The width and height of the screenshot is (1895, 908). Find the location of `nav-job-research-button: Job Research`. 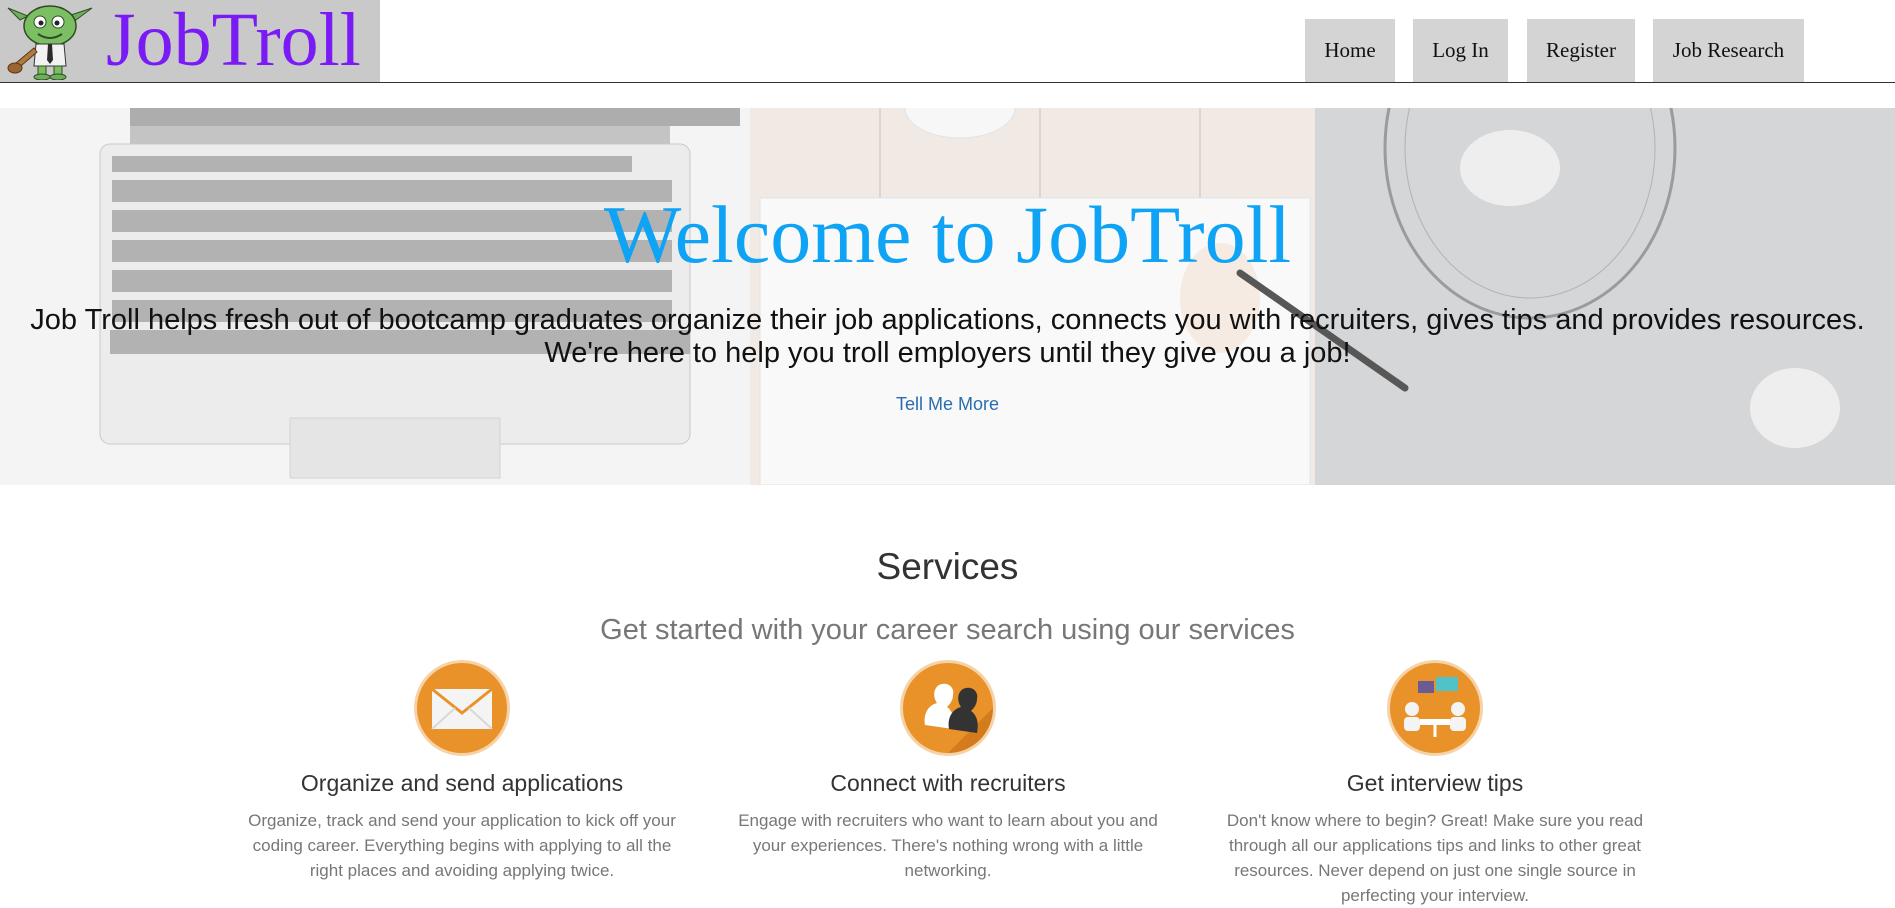

nav-job-research-button: Job Research is located at coordinates (1728, 50).